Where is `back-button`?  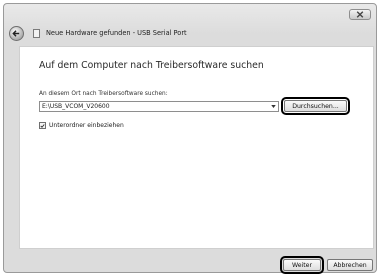 back-button is located at coordinates (16, 33).